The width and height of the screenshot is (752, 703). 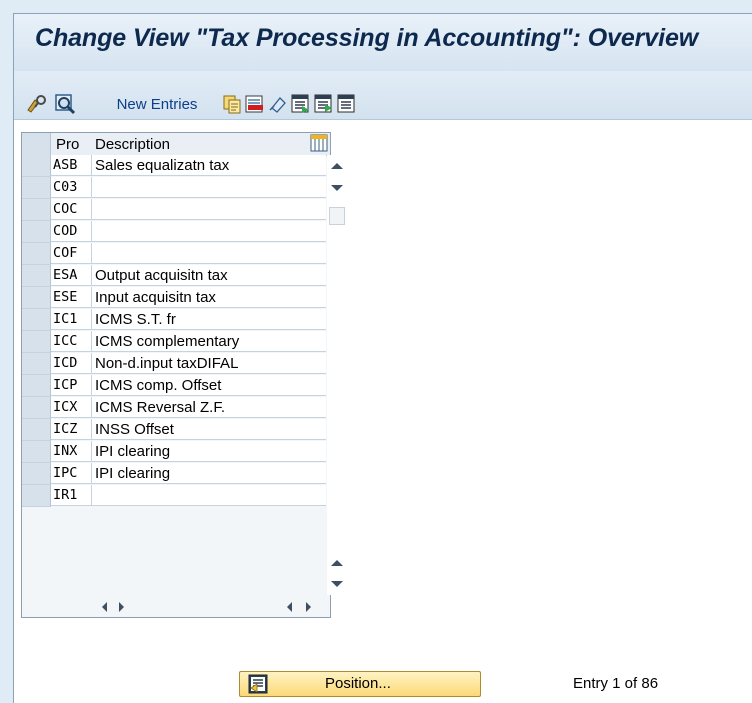 I want to click on description-cell: Input acquisitn tax, so click(x=209, y=297).